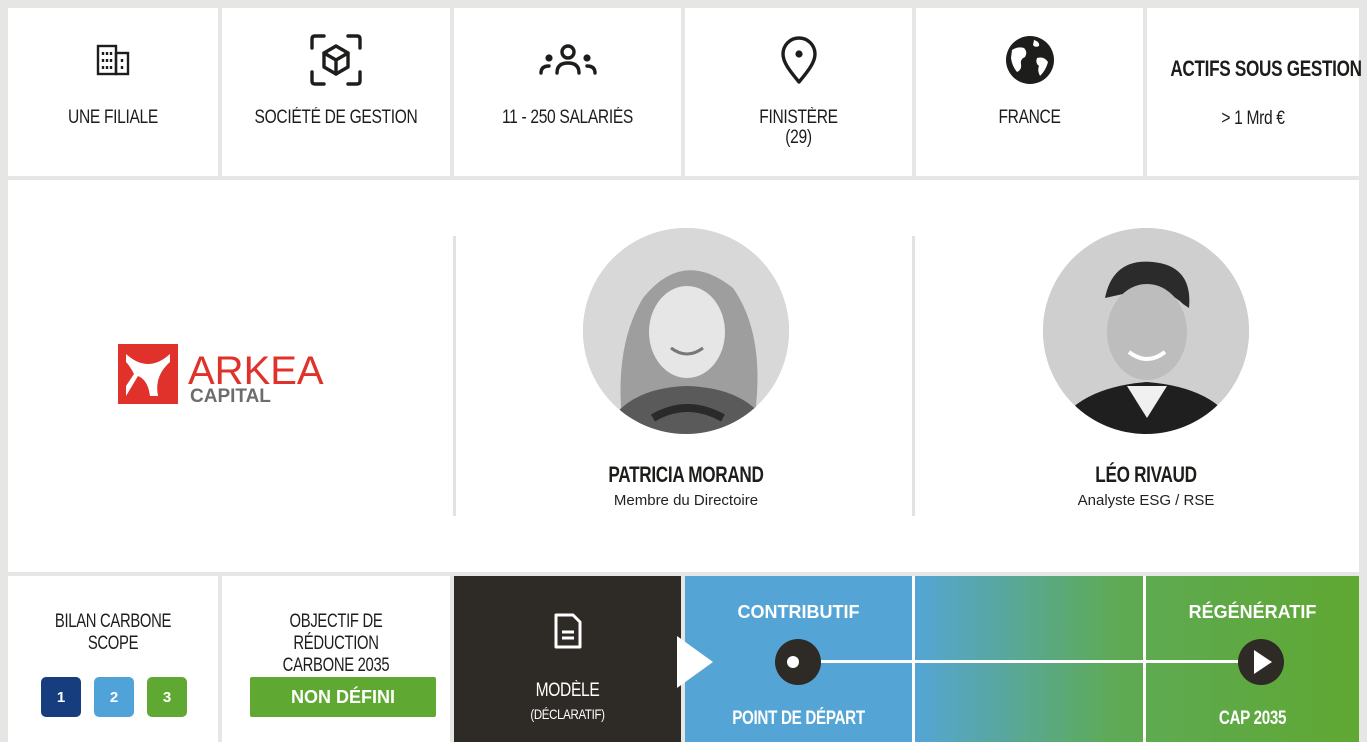  I want to click on target-arrow-icon, so click(1261, 662).